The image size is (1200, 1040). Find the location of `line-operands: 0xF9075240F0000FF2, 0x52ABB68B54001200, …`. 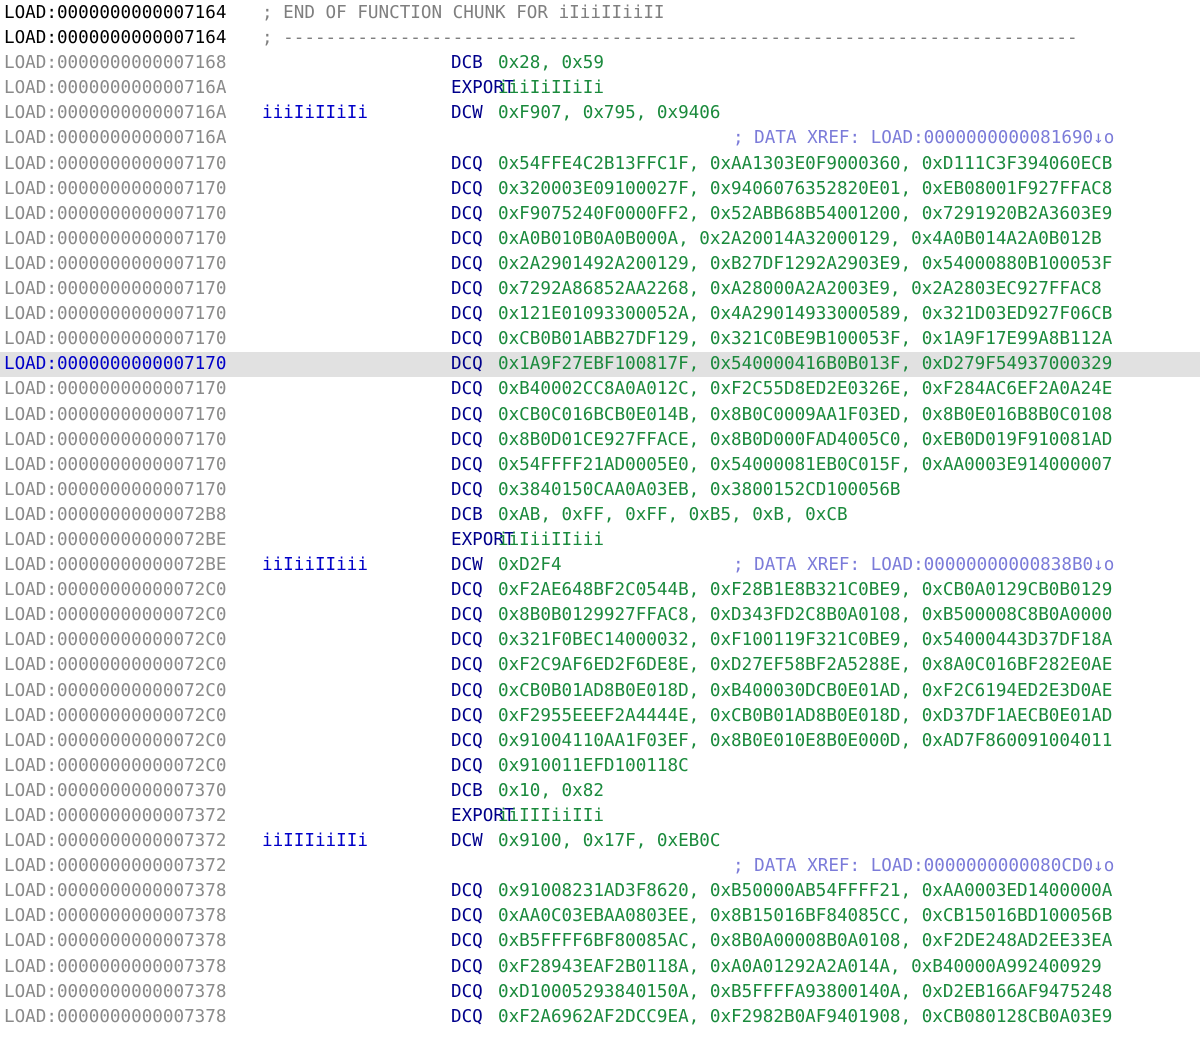

line-operands: 0xF9075240F0000FF2, 0x52ABB68B54001200, … is located at coordinates (805, 214).